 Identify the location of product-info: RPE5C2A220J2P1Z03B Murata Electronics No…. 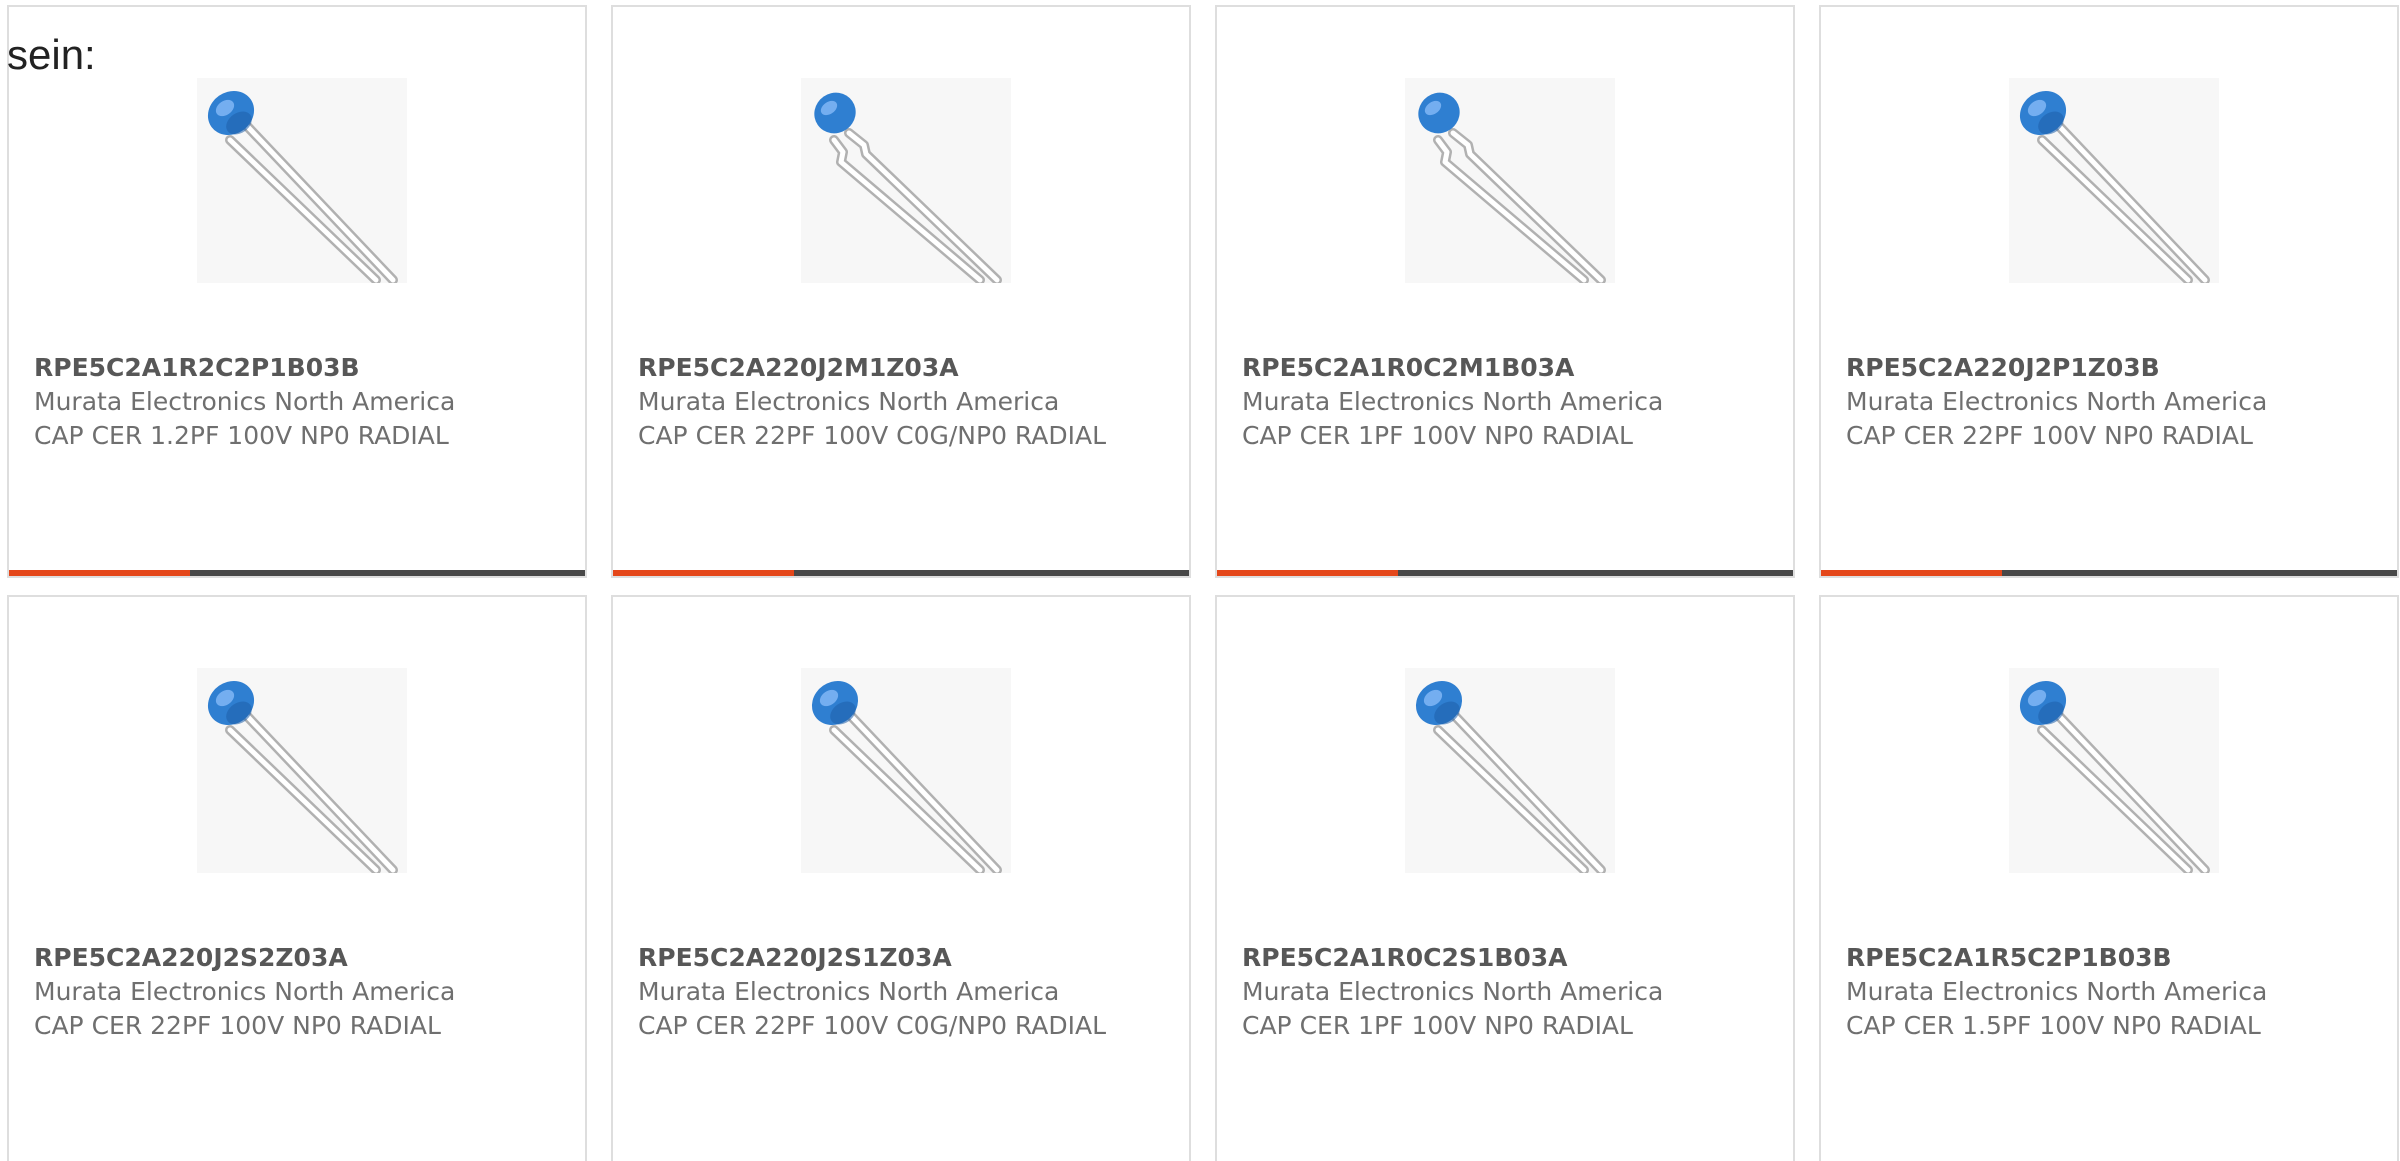
(2081, 402).